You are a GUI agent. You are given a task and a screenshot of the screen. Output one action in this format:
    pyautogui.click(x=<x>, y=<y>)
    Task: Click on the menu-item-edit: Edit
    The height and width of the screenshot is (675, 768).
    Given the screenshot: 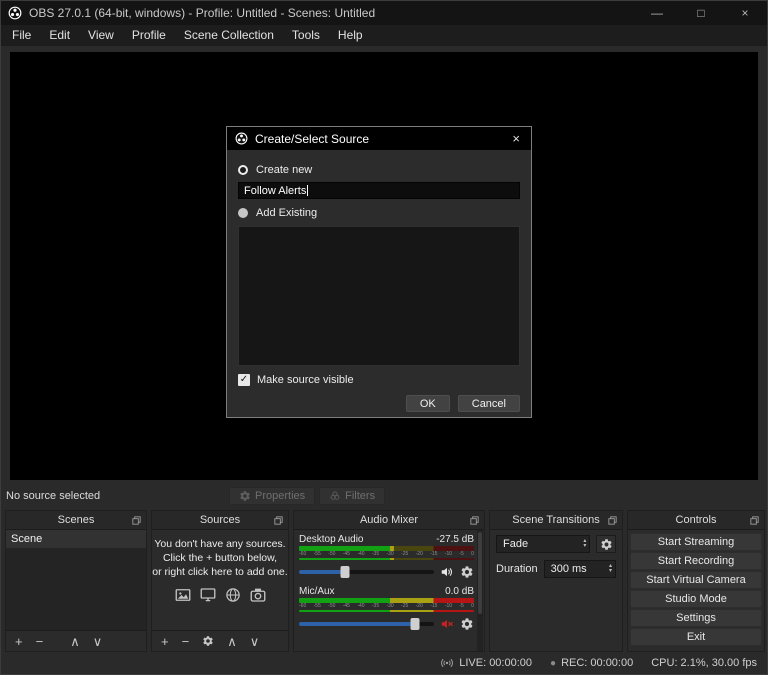 What is the action you would take?
    pyautogui.click(x=59, y=35)
    